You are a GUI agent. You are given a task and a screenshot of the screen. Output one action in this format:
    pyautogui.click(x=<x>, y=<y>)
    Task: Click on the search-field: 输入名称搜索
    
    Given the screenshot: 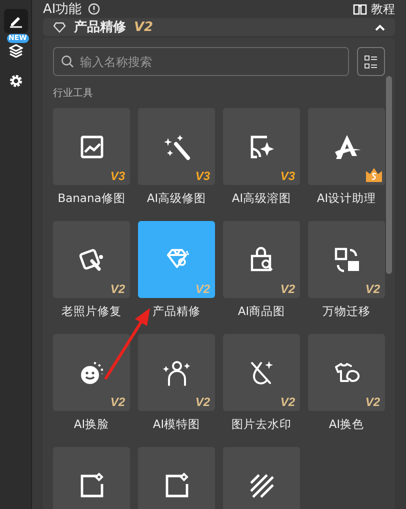 What is the action you would take?
    pyautogui.click(x=201, y=61)
    